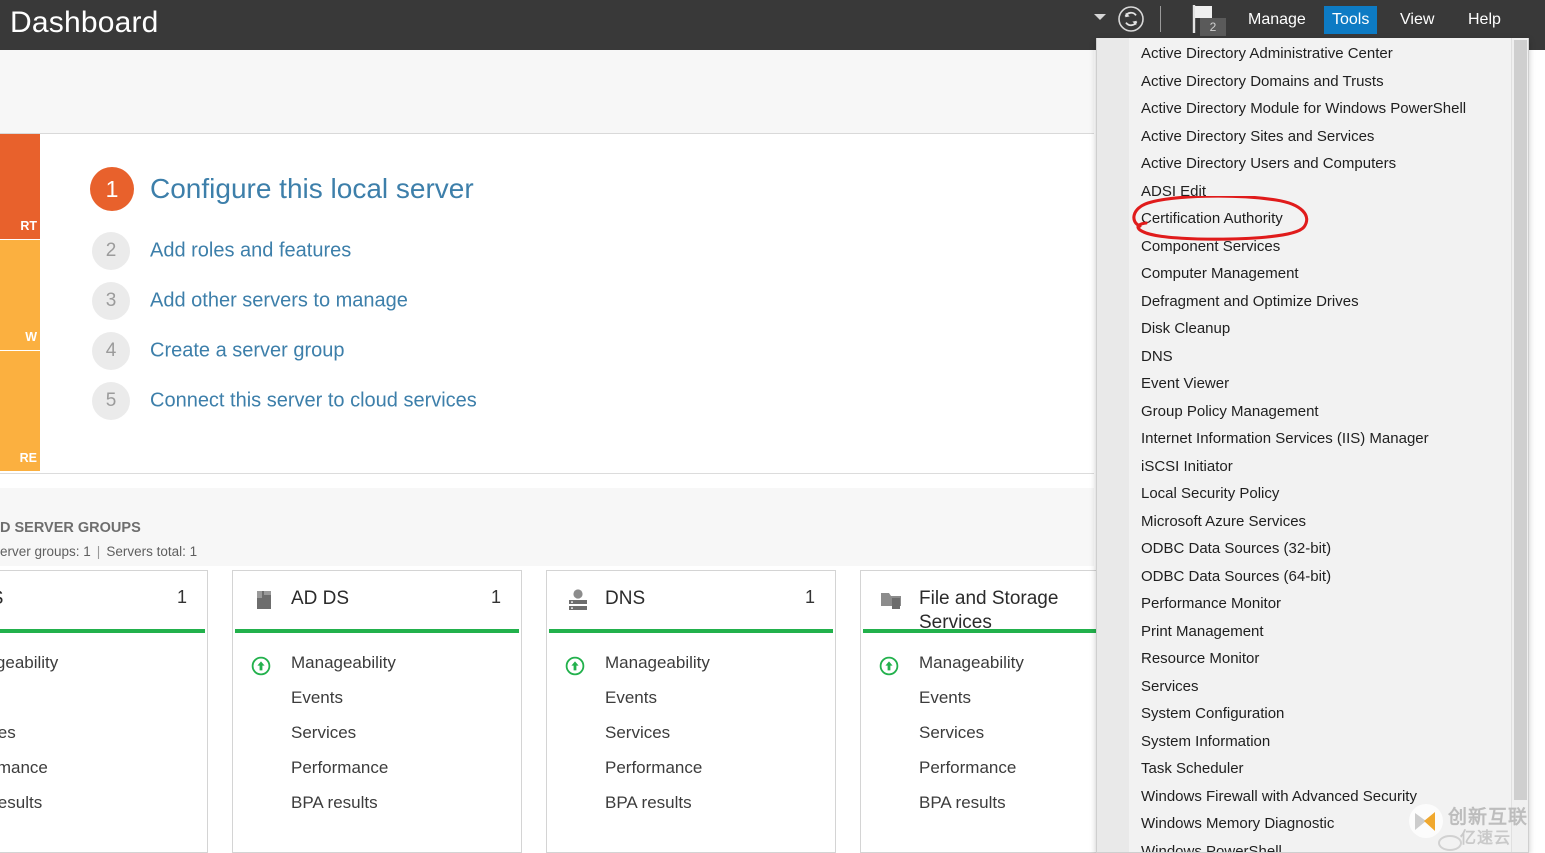 This screenshot has height=853, width=1545. I want to click on menu-item-adsi-edit: ADSI Edit, so click(1312, 192).